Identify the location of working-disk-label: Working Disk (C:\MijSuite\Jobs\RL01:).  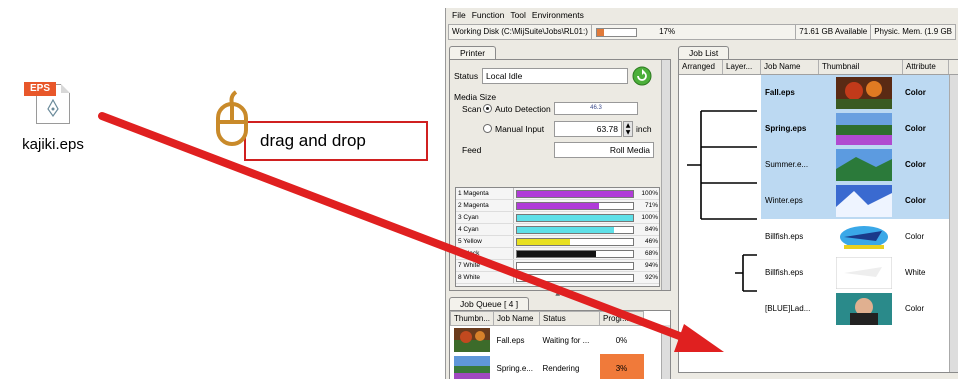
(520, 32).